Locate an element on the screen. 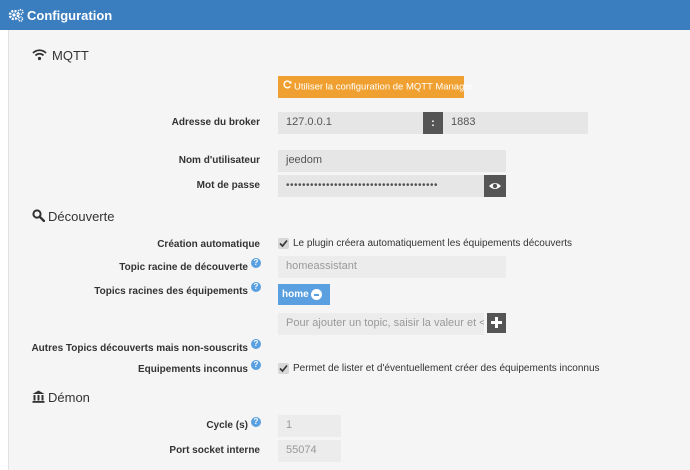  config-header: Configuration is located at coordinates (345, 15).